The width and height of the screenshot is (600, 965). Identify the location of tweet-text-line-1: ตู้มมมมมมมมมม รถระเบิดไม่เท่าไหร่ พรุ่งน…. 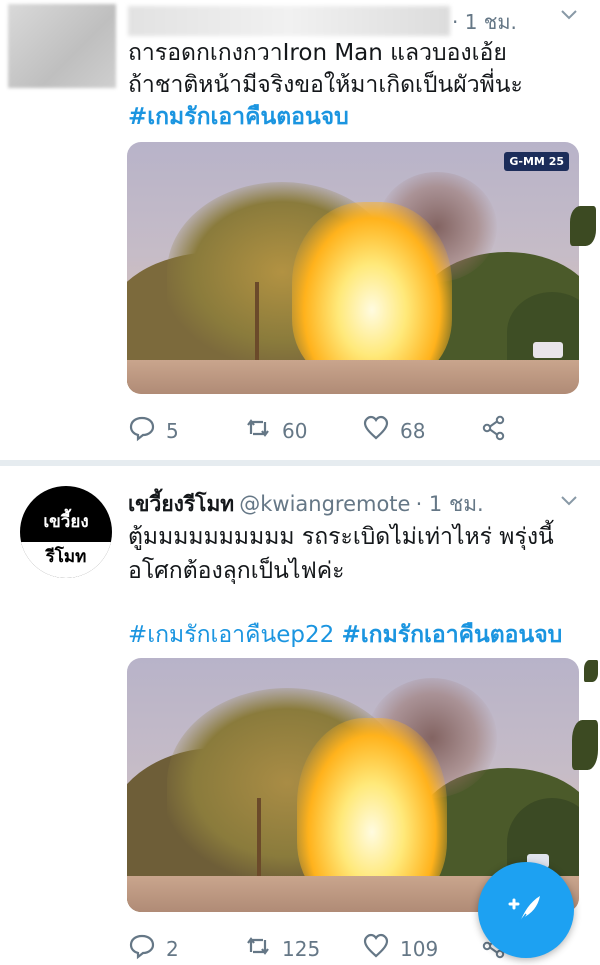
(341, 537).